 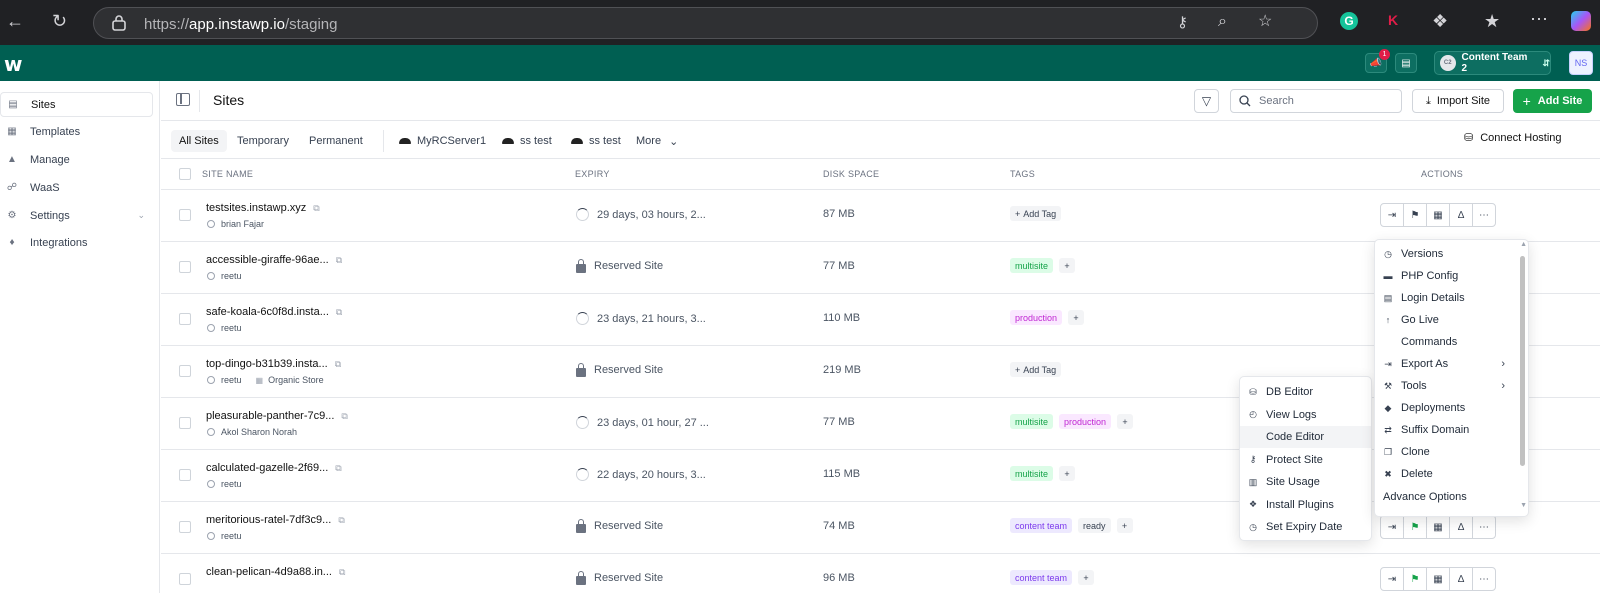 I want to click on team-switcher: C2 Content Team 2 ⇵, so click(x=1492, y=63).